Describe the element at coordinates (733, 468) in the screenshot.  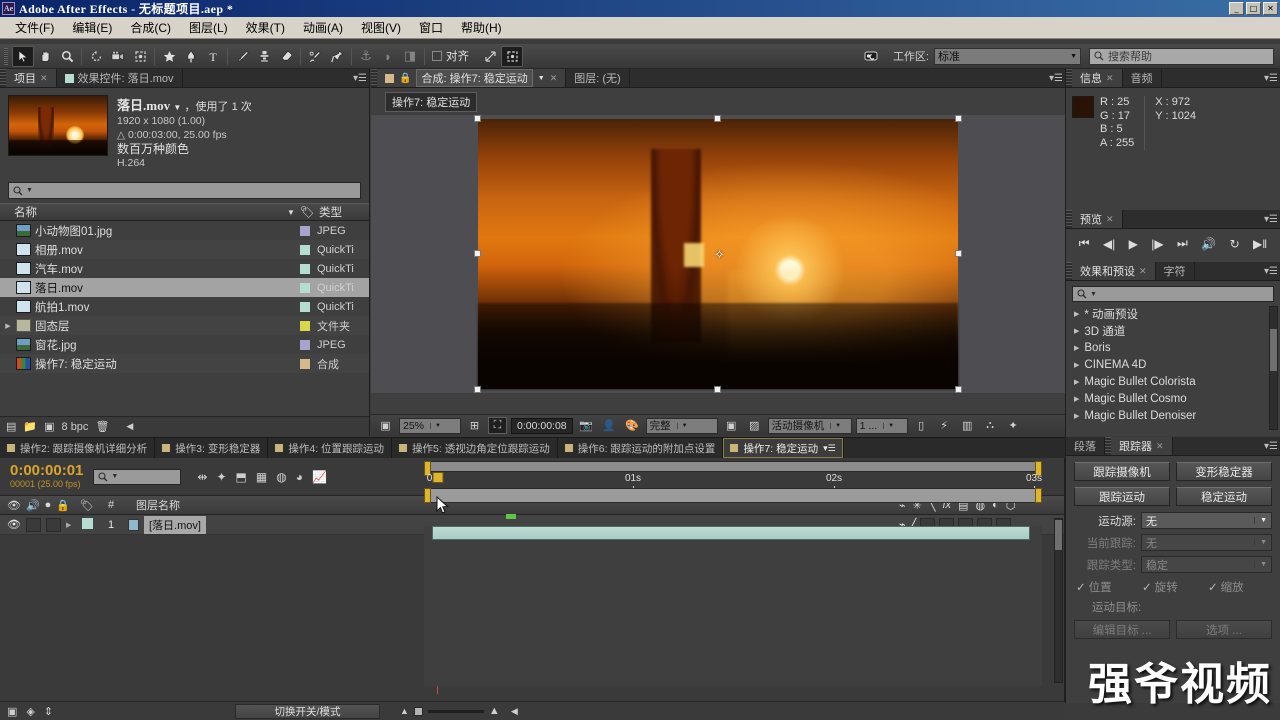
I see `timeline-scroll-bar` at that location.